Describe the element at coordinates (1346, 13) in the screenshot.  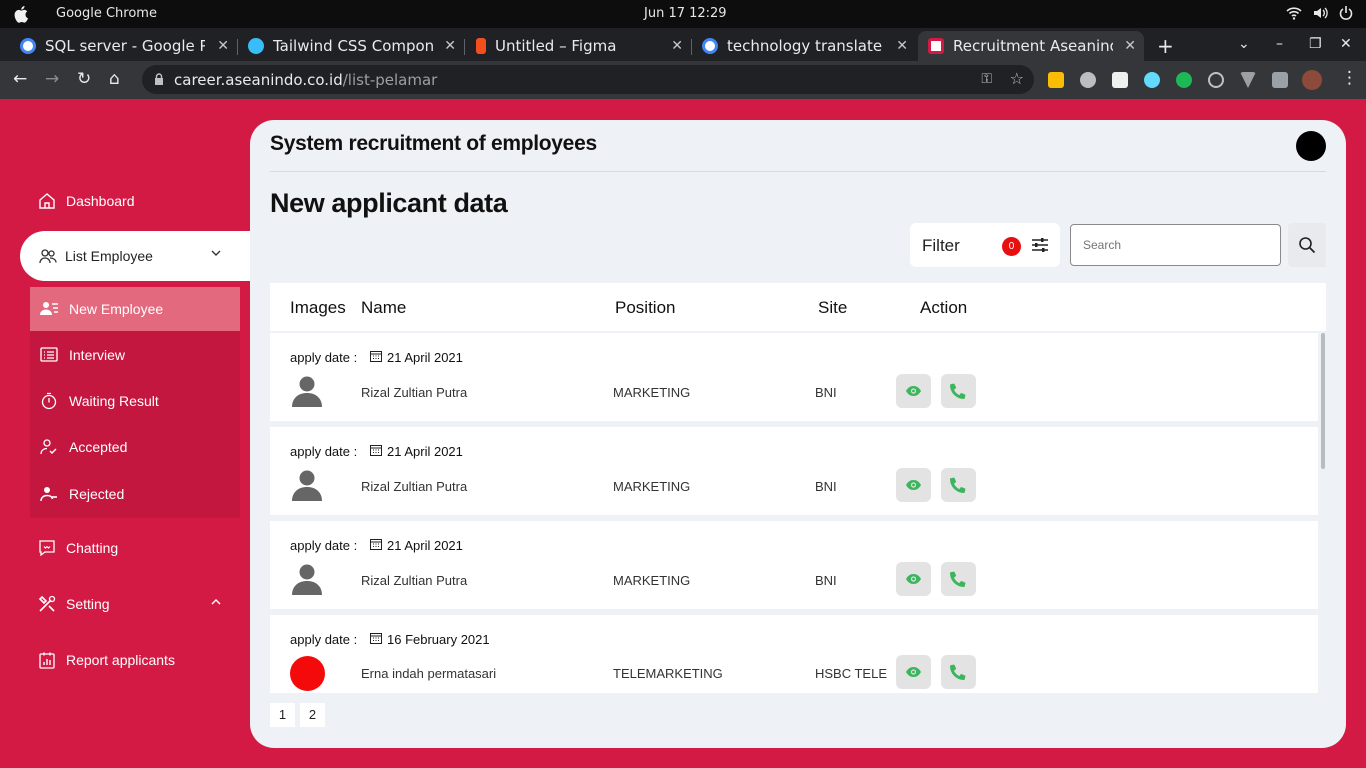
I see `power-icon` at that location.